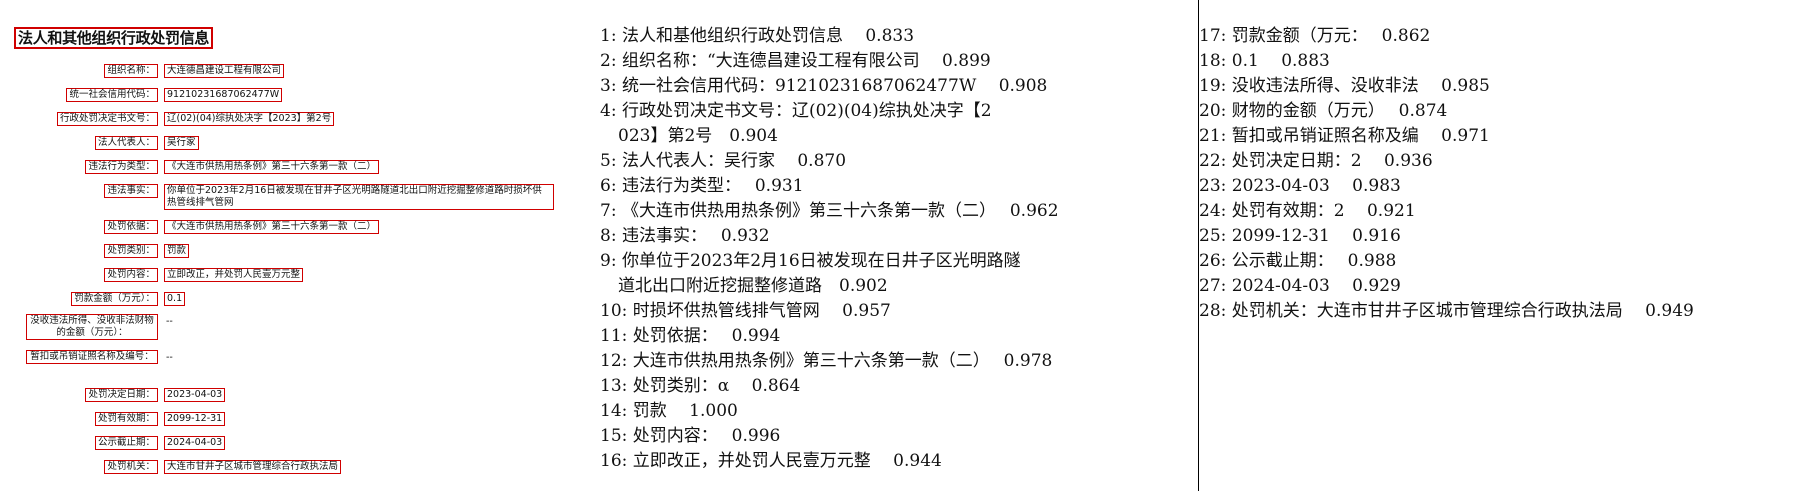  Describe the element at coordinates (1315, 36) in the screenshot. I see `ocr-line: 17: 罚款金额（万元： 0.862` at that location.